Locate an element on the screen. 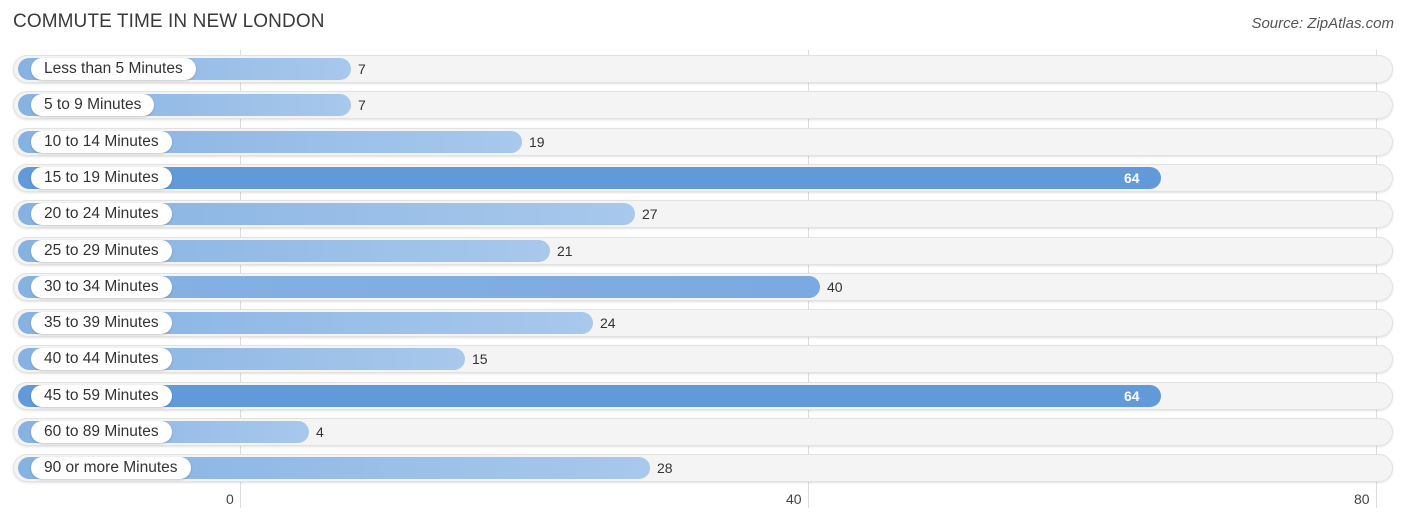  value-label: 15 is located at coordinates (480, 359).